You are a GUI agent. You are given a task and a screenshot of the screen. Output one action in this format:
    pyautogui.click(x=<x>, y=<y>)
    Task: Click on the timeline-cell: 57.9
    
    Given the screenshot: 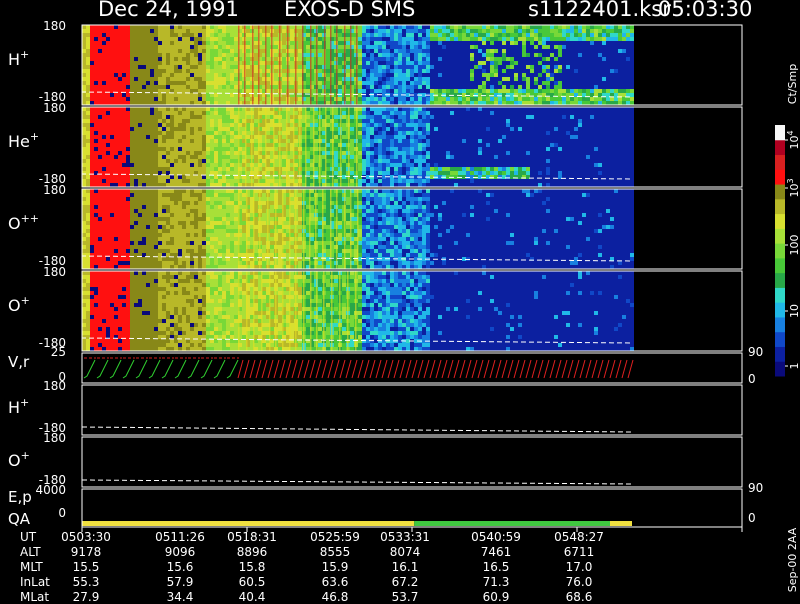 What is the action you would take?
    pyautogui.click(x=180, y=582)
    